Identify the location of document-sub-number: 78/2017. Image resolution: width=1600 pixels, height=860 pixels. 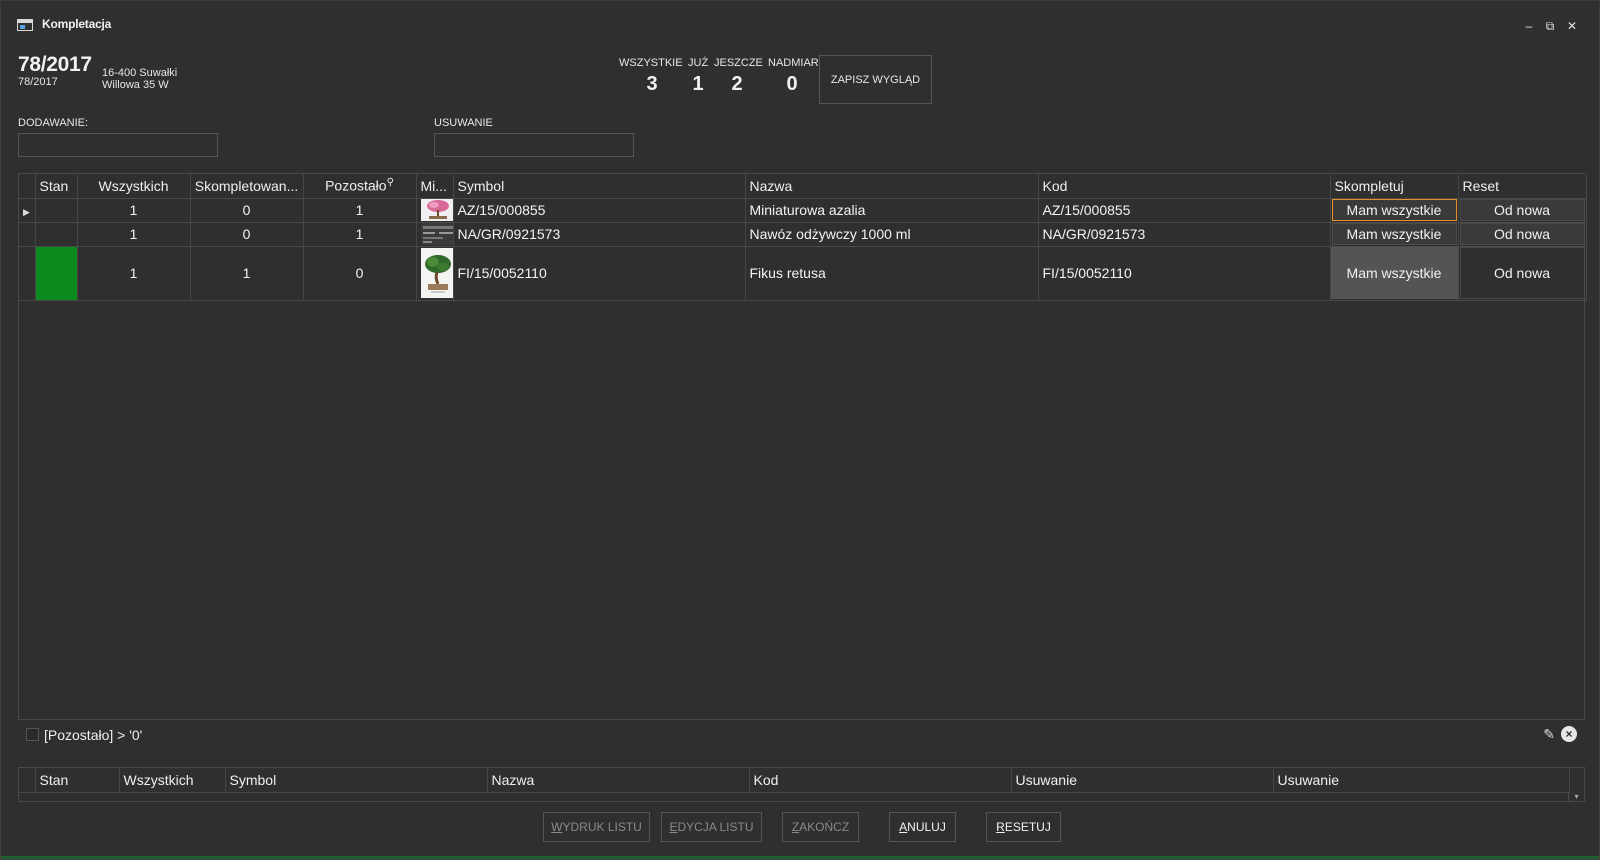
(38, 82).